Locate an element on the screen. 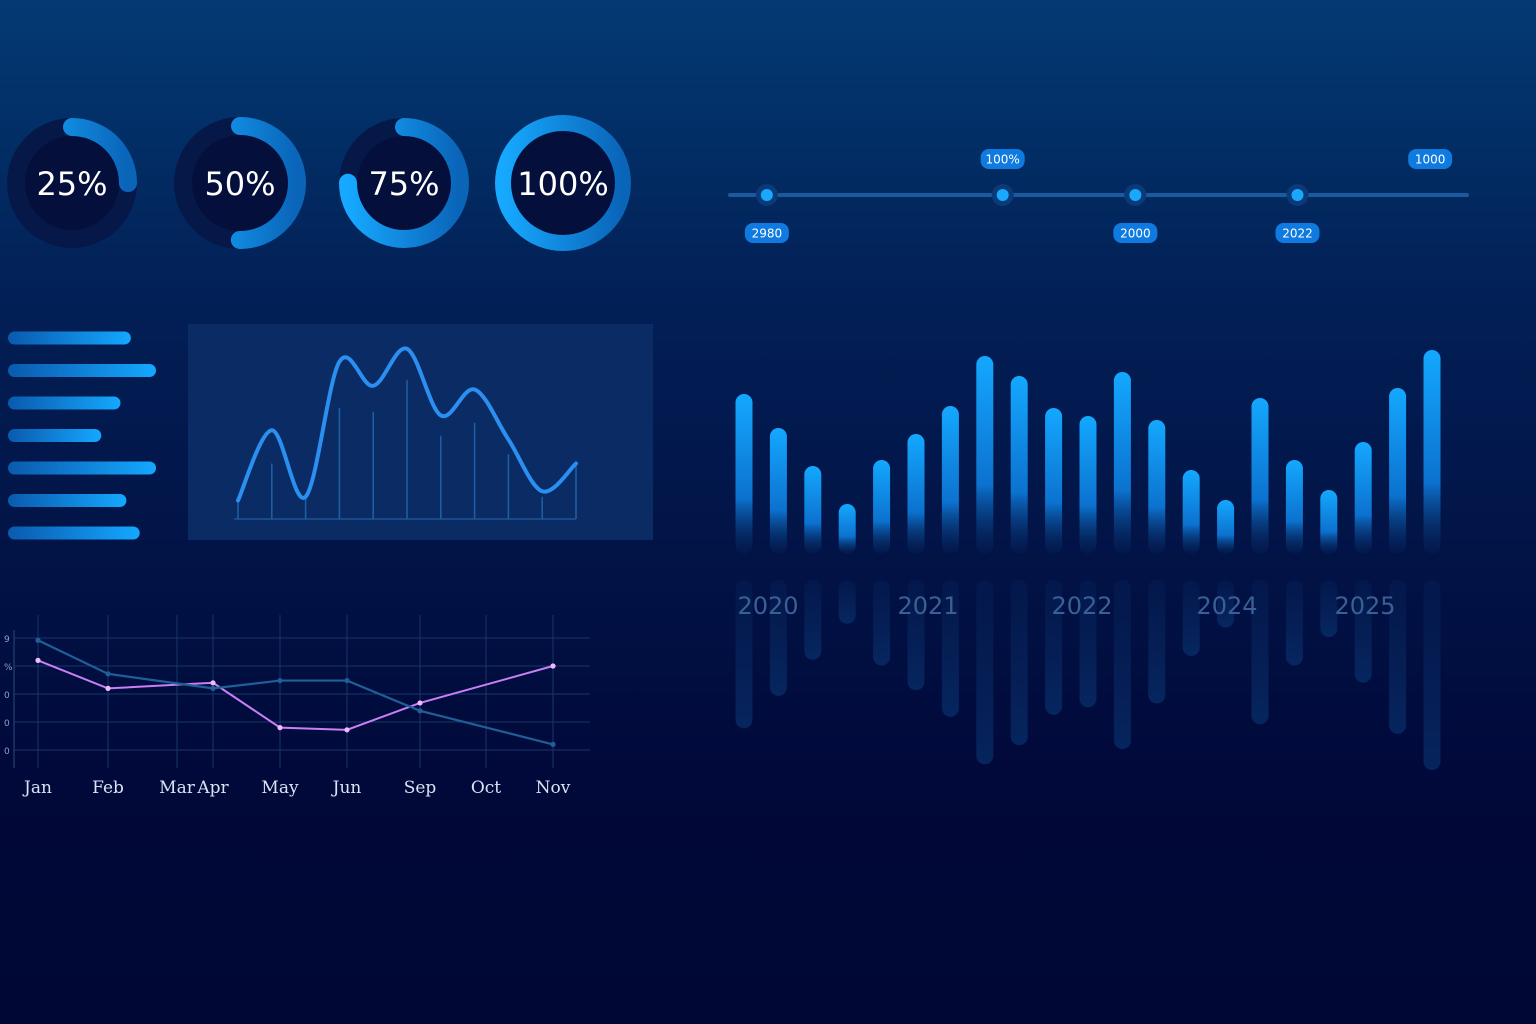  x-tick-label: Apr is located at coordinates (212, 788).